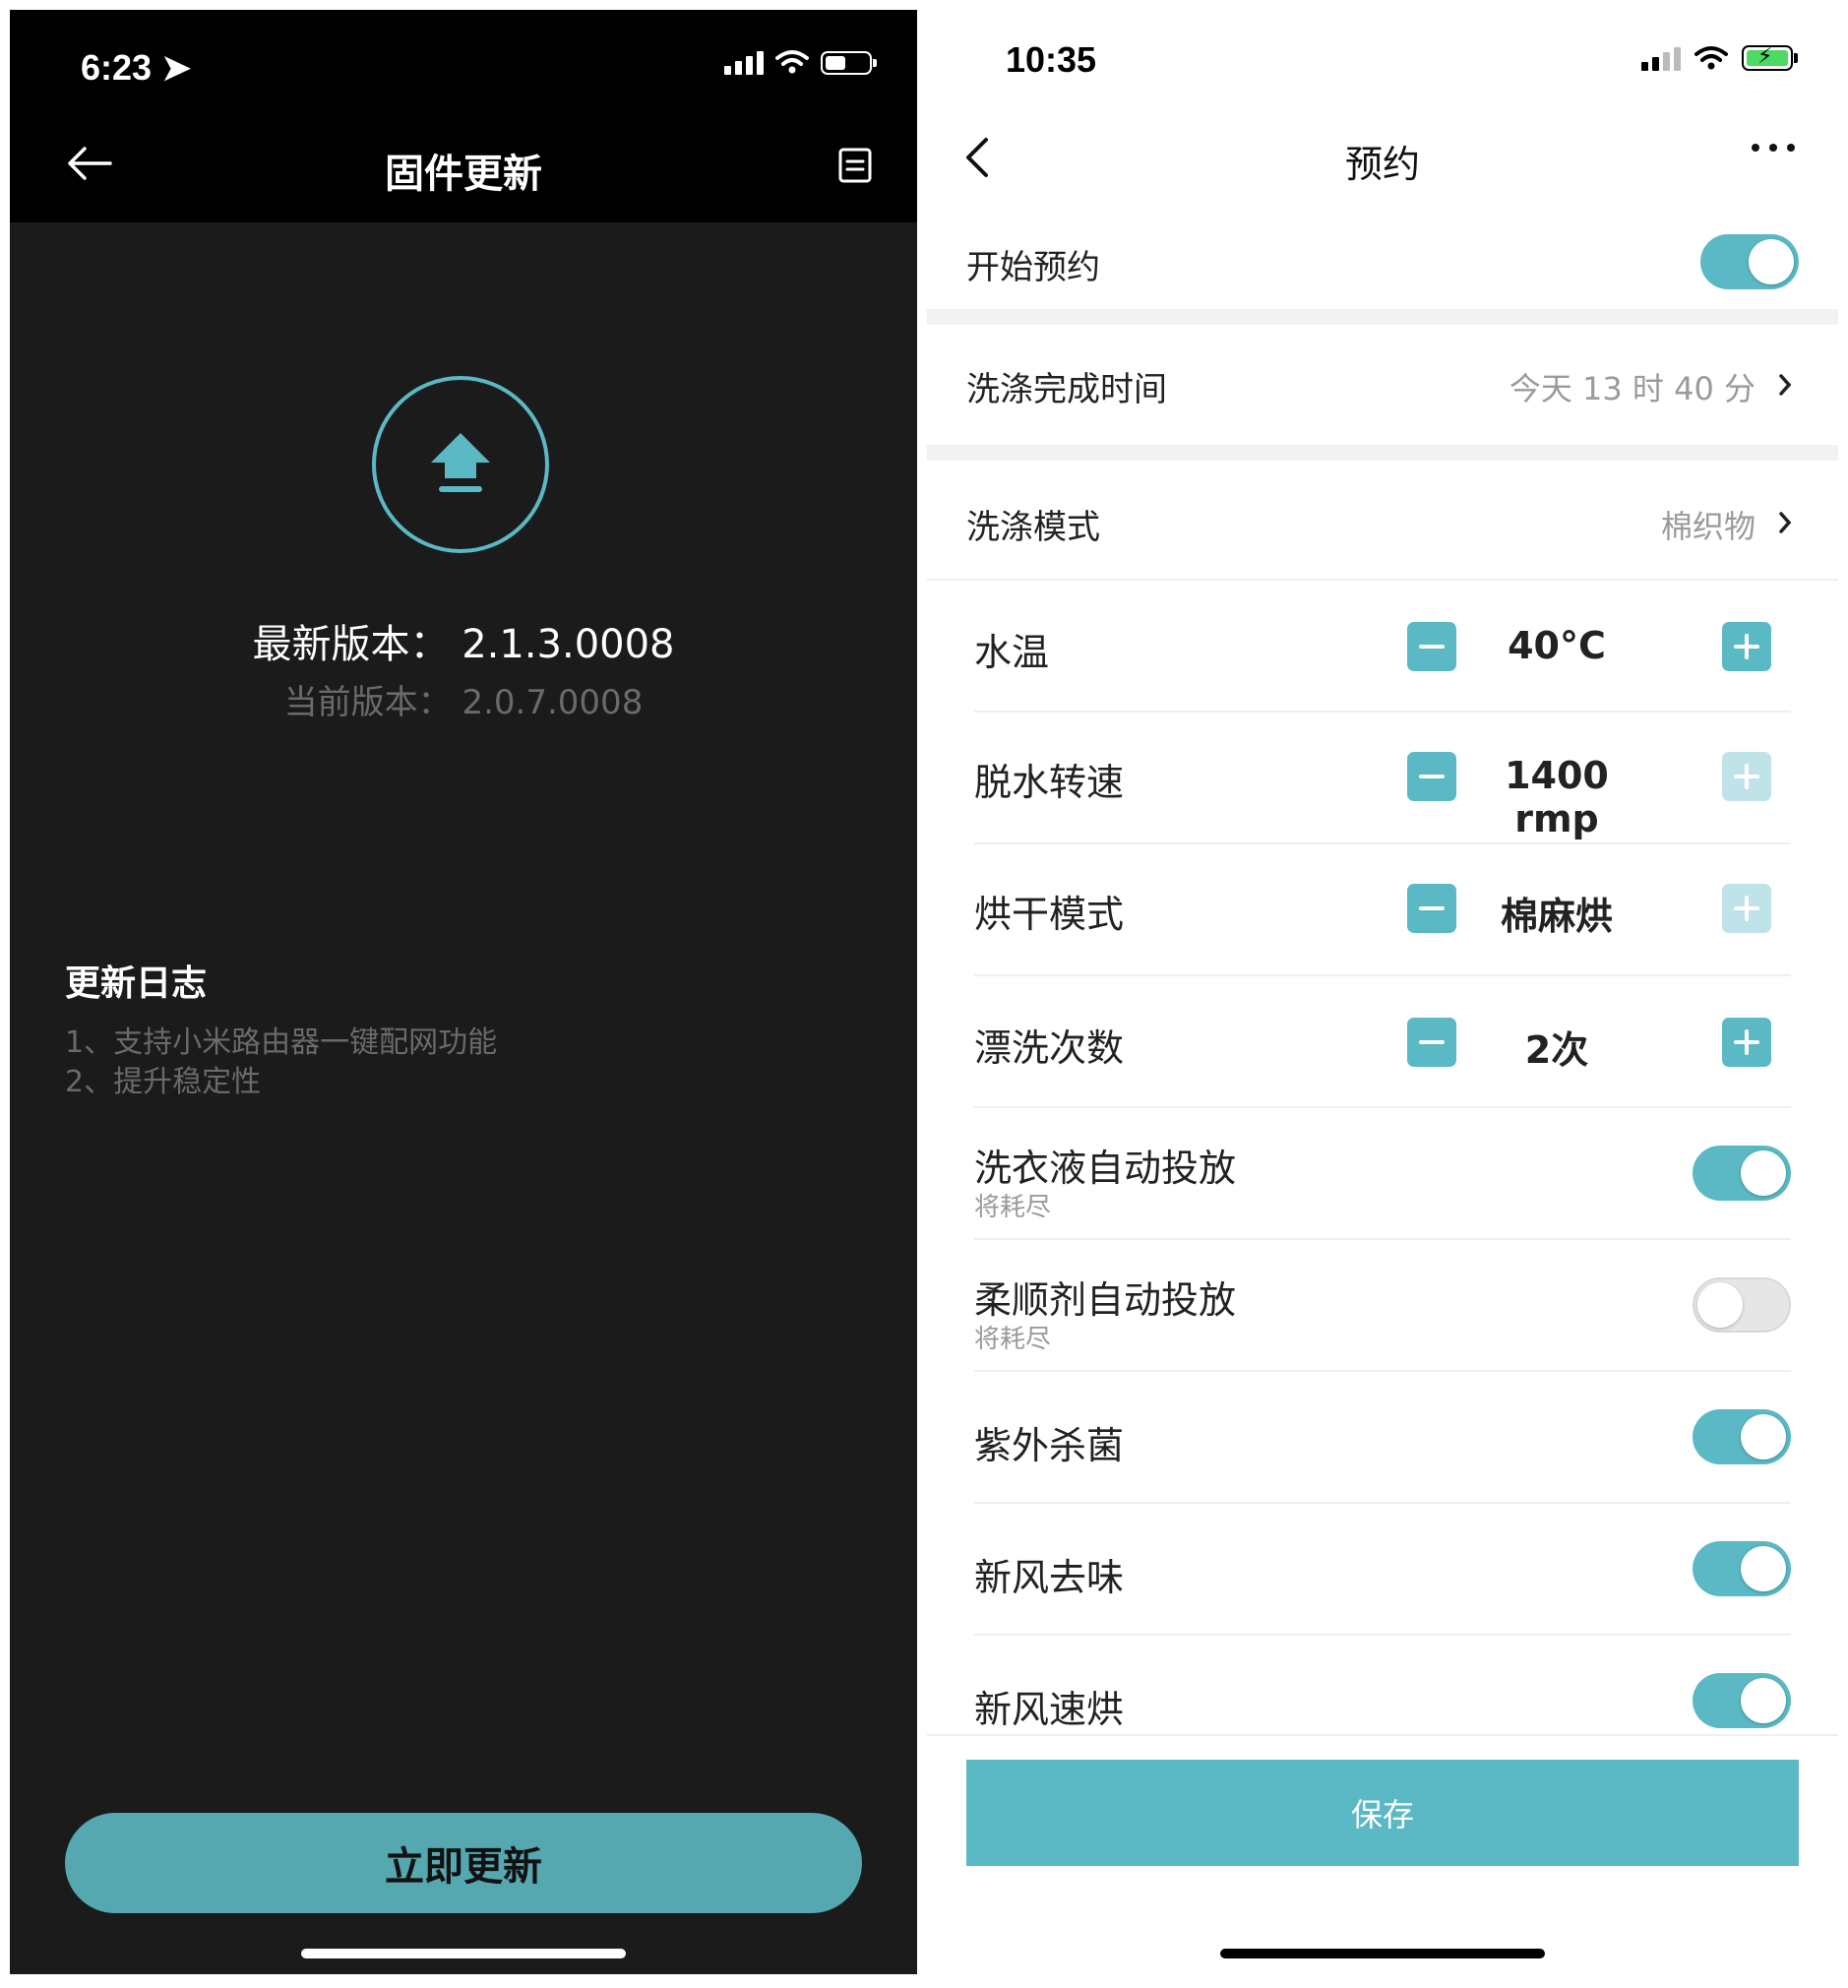 This screenshot has height=1988, width=1848. I want to click on detergent-auto-toggle, so click(1742, 1173).